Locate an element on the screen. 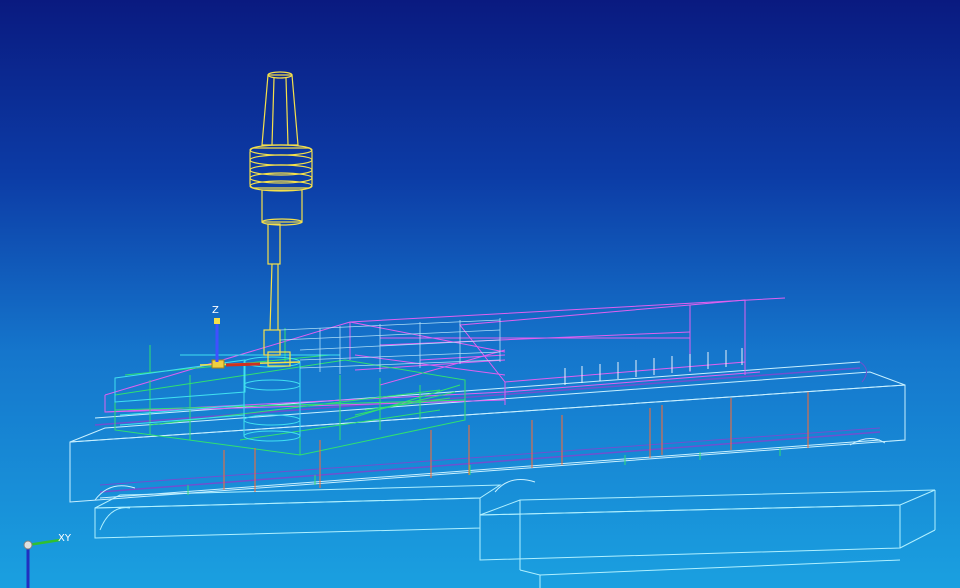 This screenshot has height=588, width=960. z-axis-label: Z is located at coordinates (215, 310).